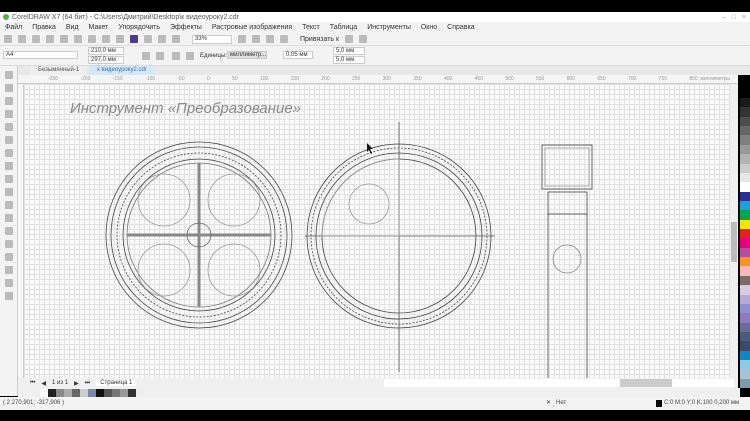  Describe the element at coordinates (13, 27) in the screenshot. I see `menu-file: Файл` at that location.